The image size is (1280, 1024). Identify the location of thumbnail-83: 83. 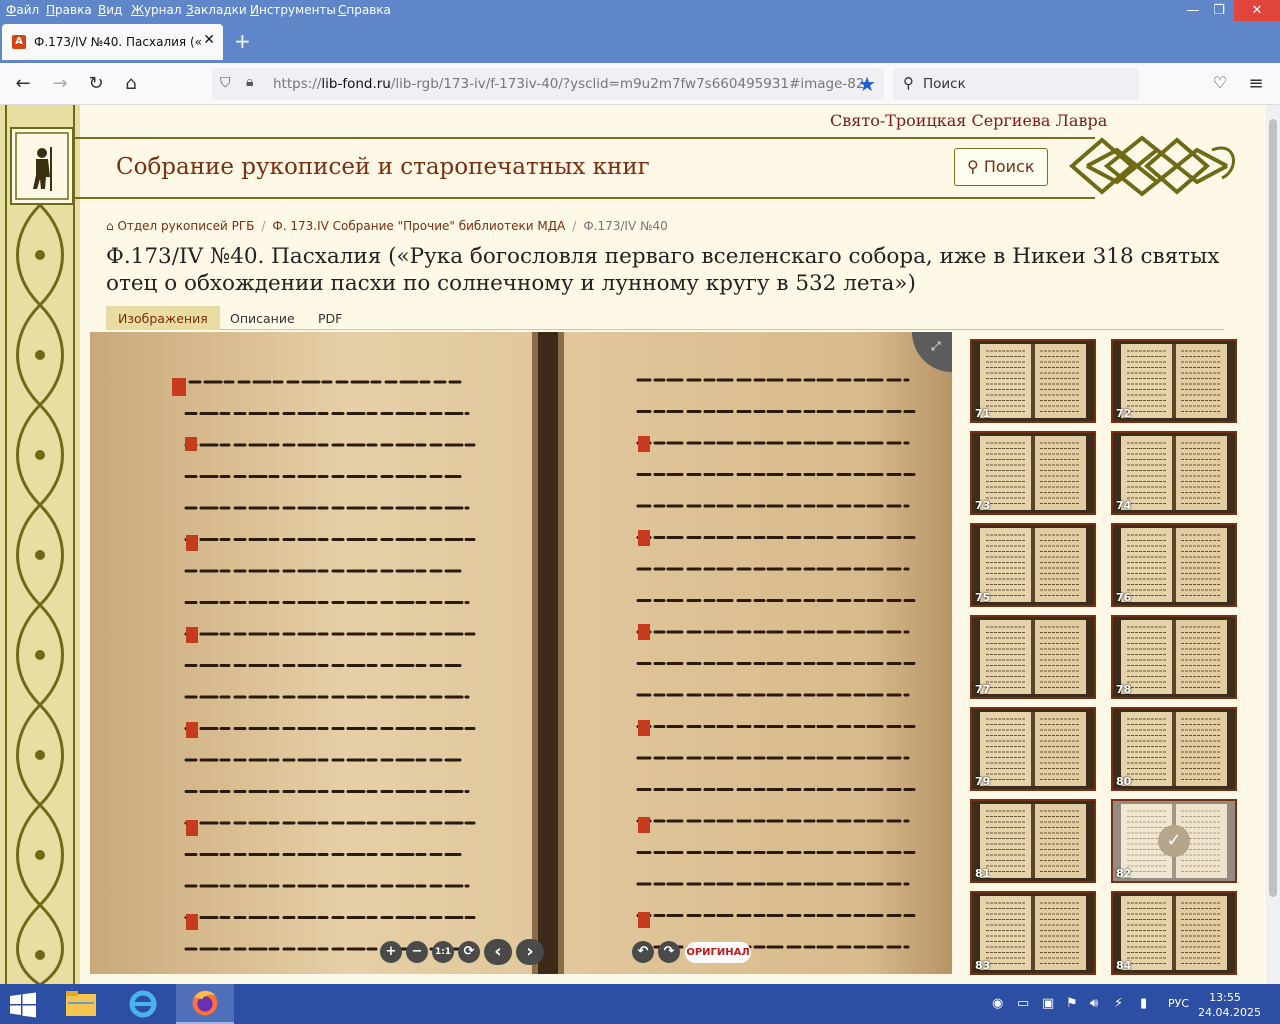
(1033, 933).